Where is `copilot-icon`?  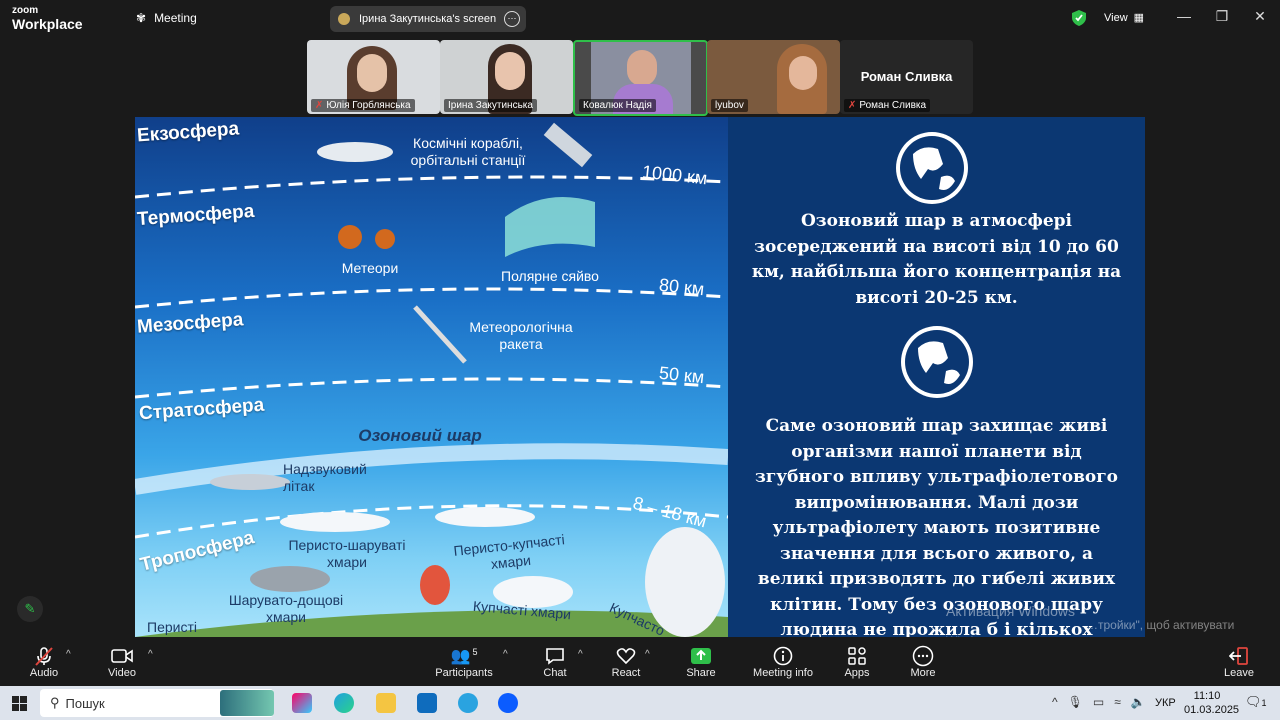
copilot-icon is located at coordinates (302, 703).